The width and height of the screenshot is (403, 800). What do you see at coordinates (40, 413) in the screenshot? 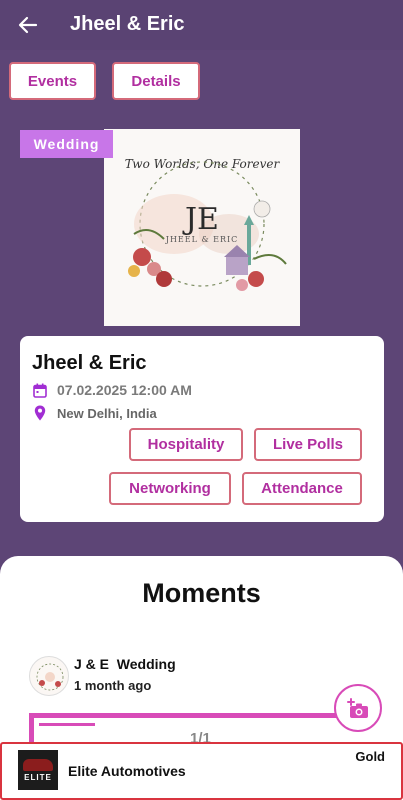
I see `location-pin-icon` at bounding box center [40, 413].